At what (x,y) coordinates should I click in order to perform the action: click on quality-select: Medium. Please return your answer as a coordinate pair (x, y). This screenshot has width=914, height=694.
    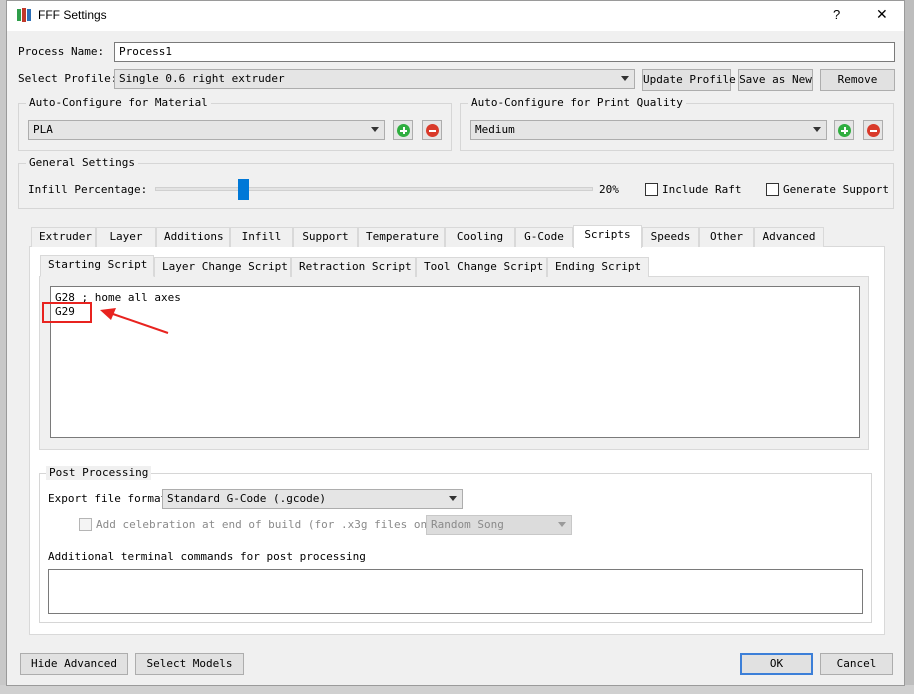
    Looking at the image, I should click on (648, 130).